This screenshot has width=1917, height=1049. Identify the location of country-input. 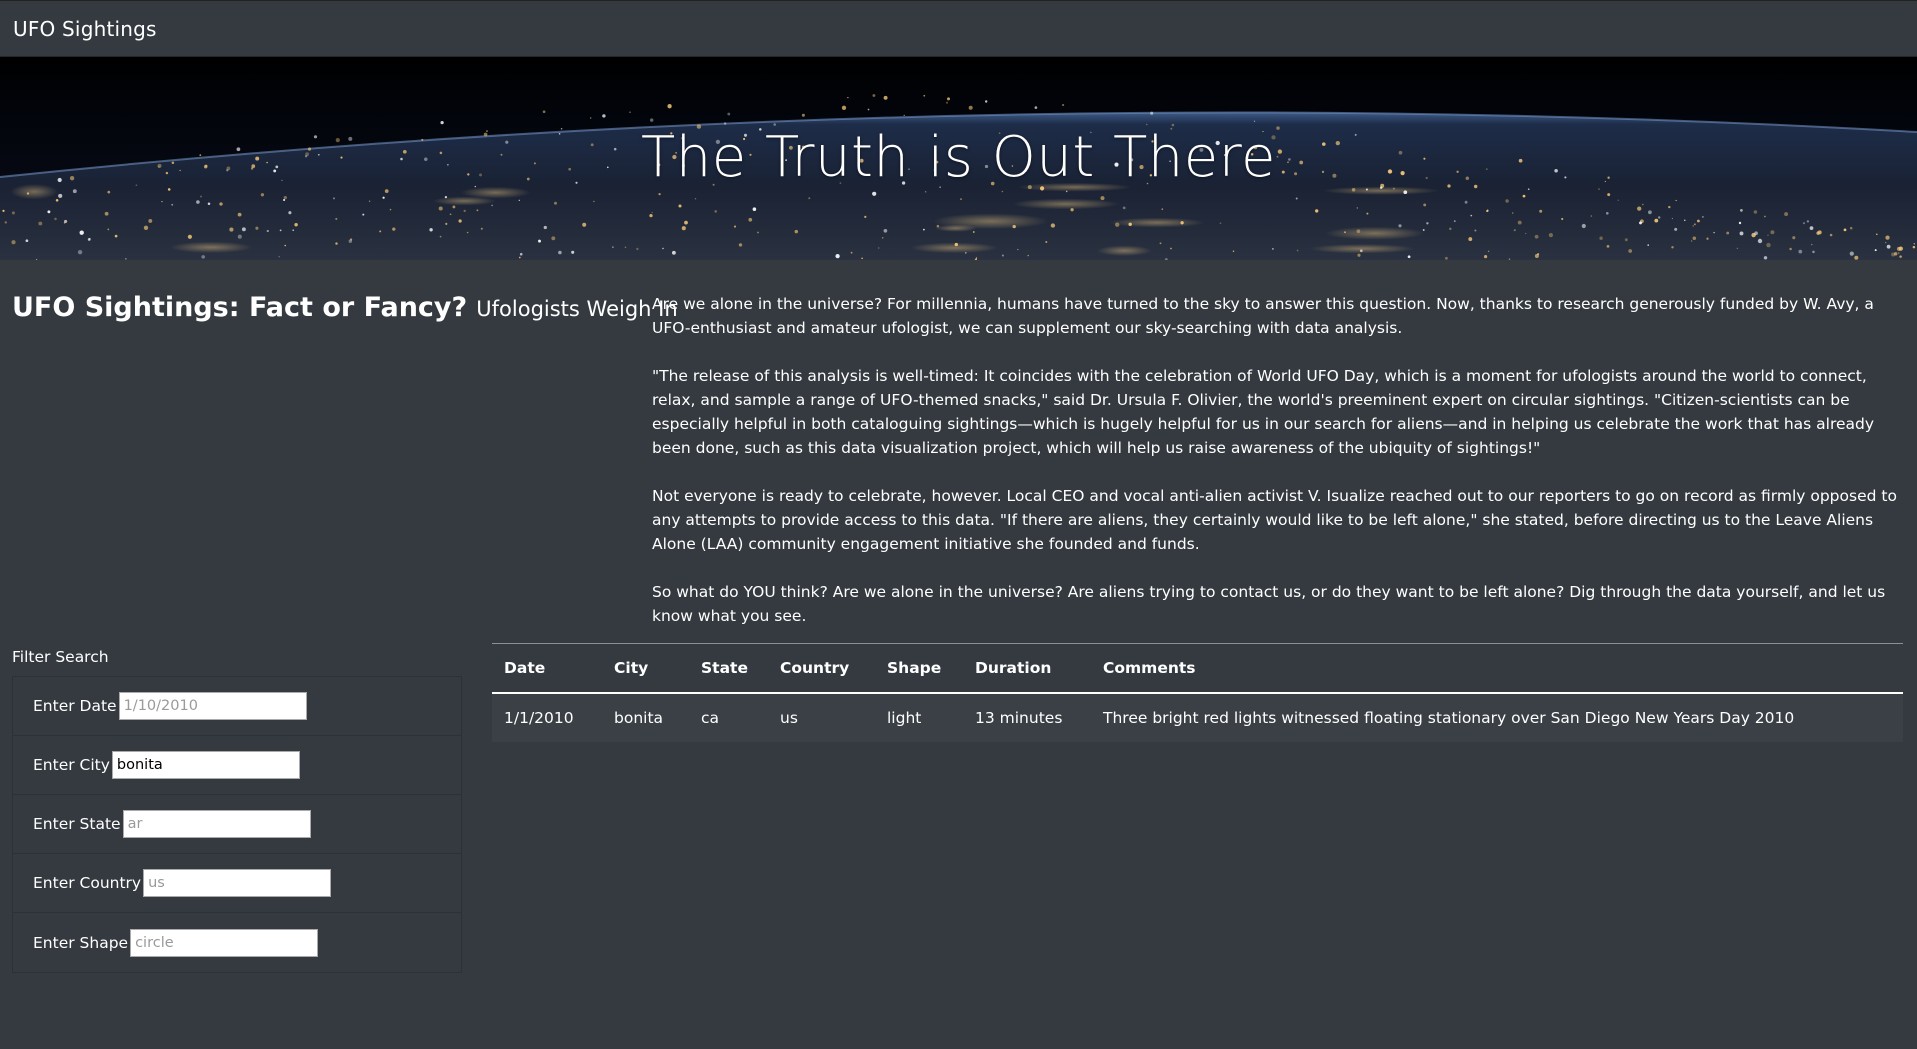
(237, 883).